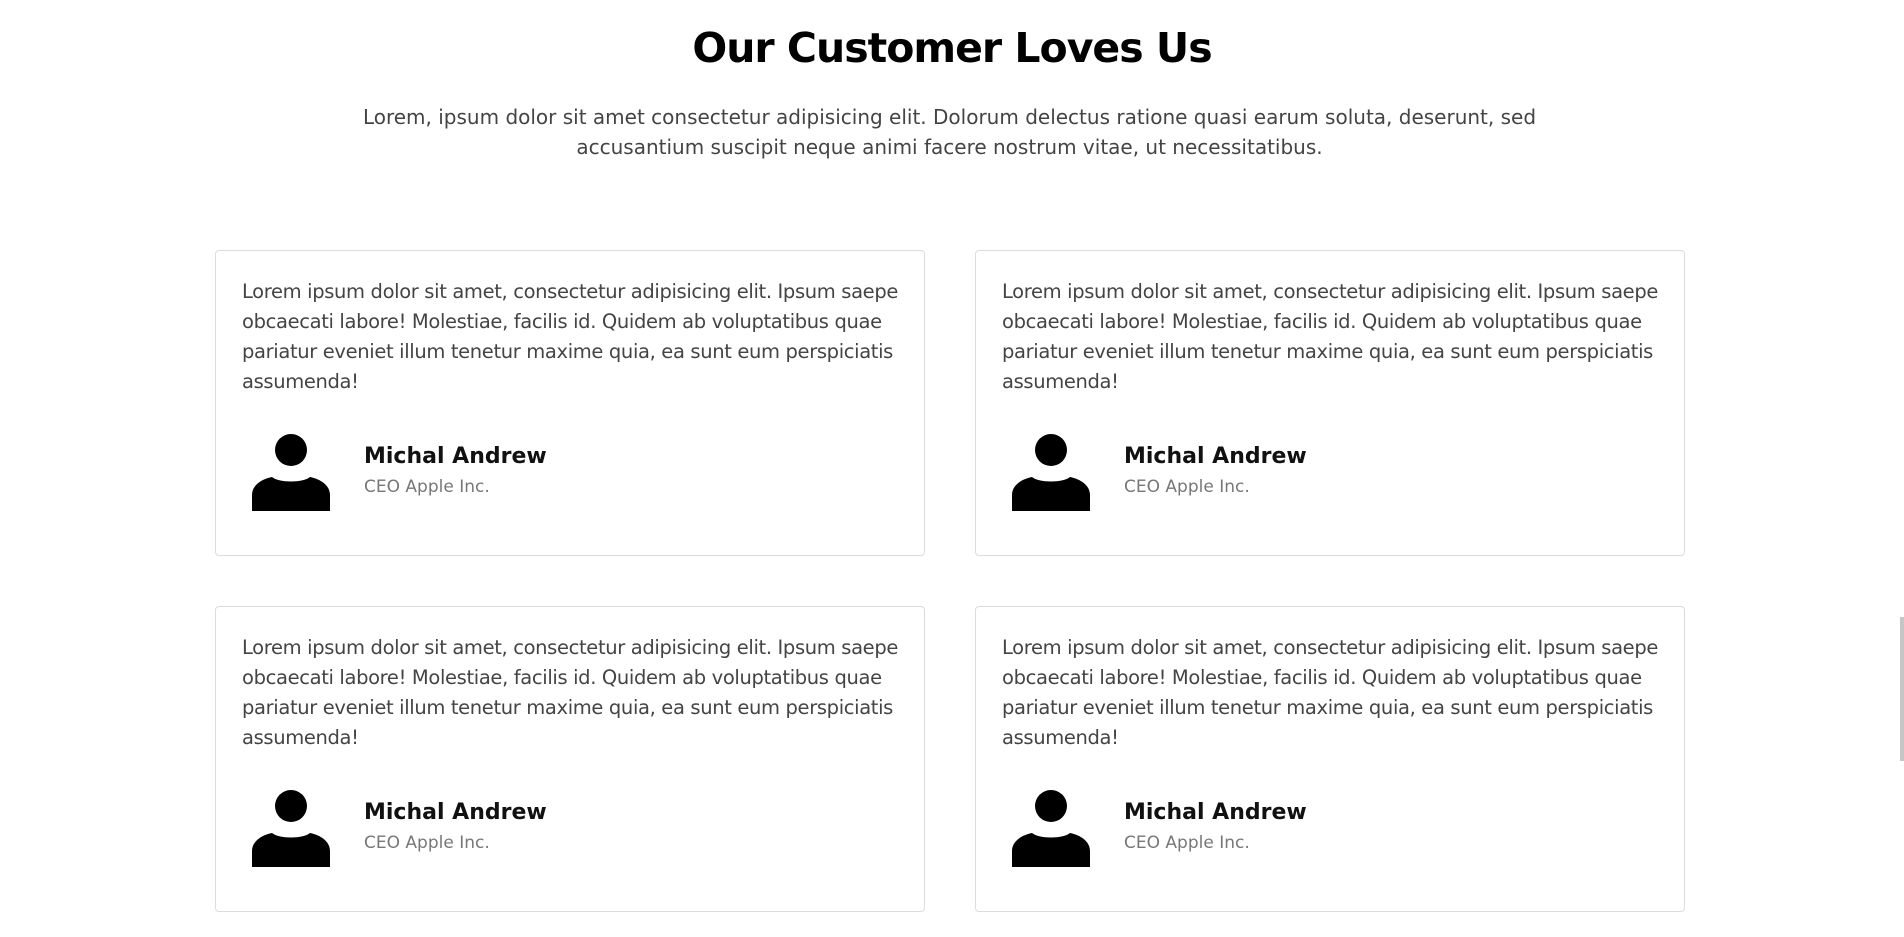  I want to click on scrollbar-thumb, so click(1902, 689).